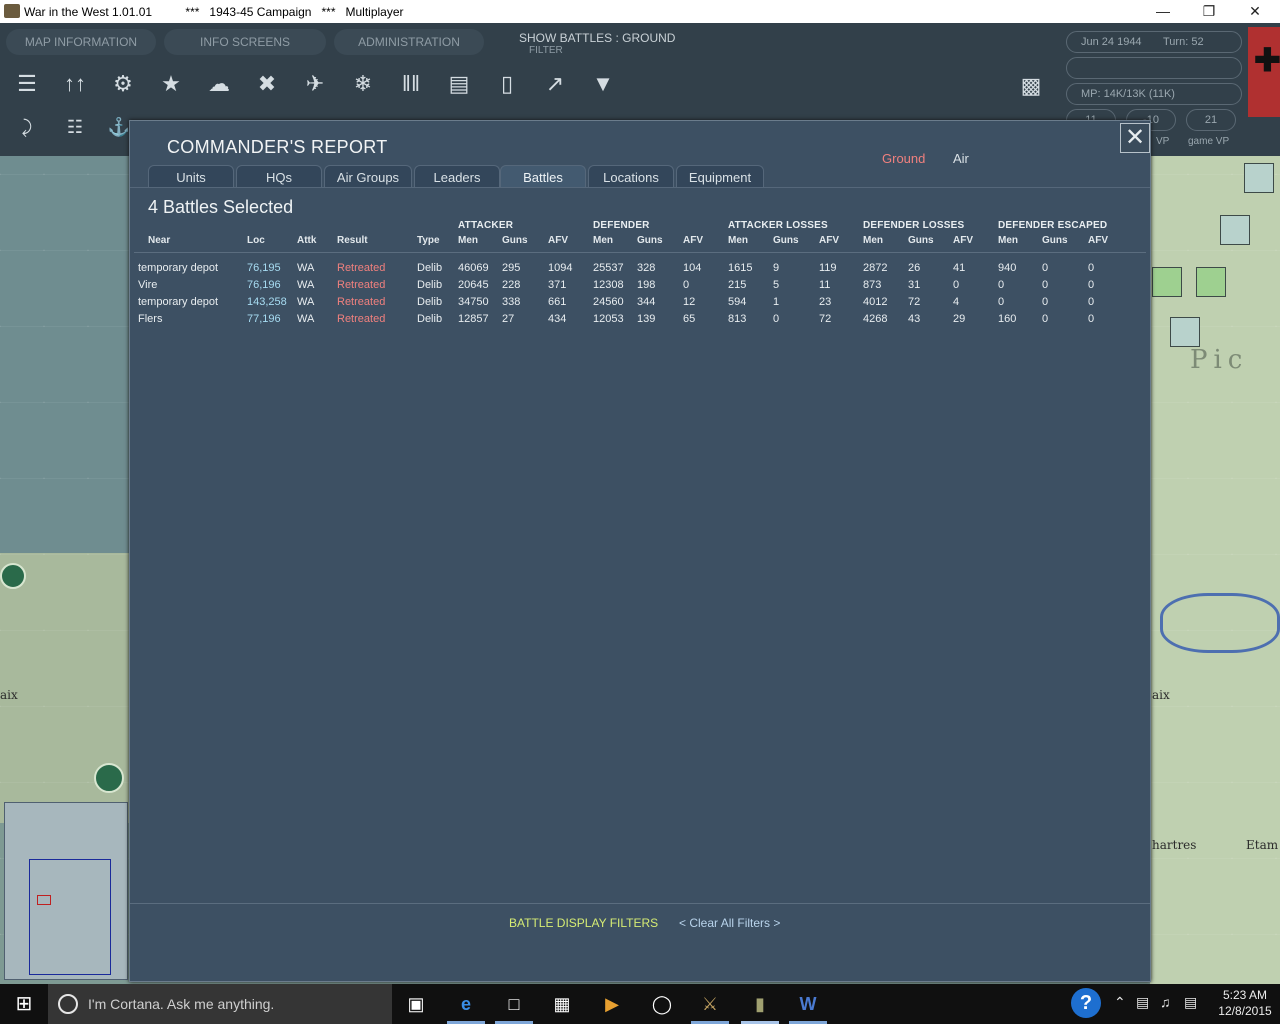 This screenshot has width=1280, height=1024. What do you see at coordinates (267, 84) in the screenshot?
I see `air-mission-icon: ✖` at bounding box center [267, 84].